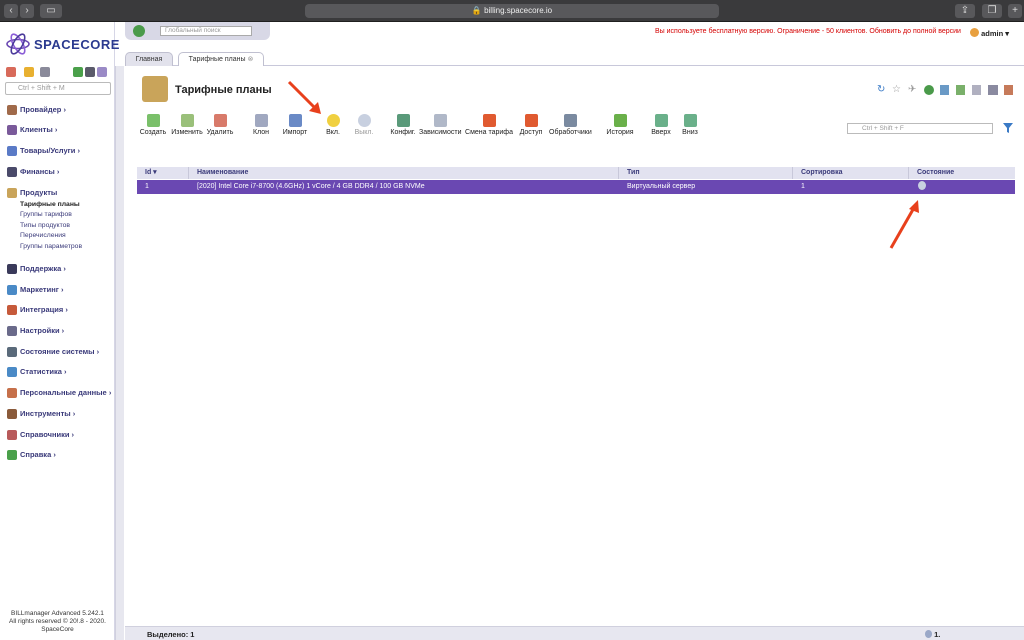 The image size is (1024, 640). I want to click on globe-action-icon, so click(929, 90).